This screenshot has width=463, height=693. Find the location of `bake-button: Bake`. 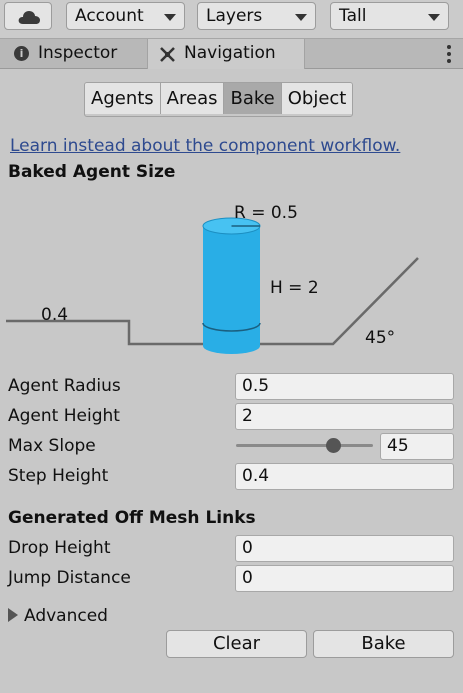

bake-button: Bake is located at coordinates (383, 644).